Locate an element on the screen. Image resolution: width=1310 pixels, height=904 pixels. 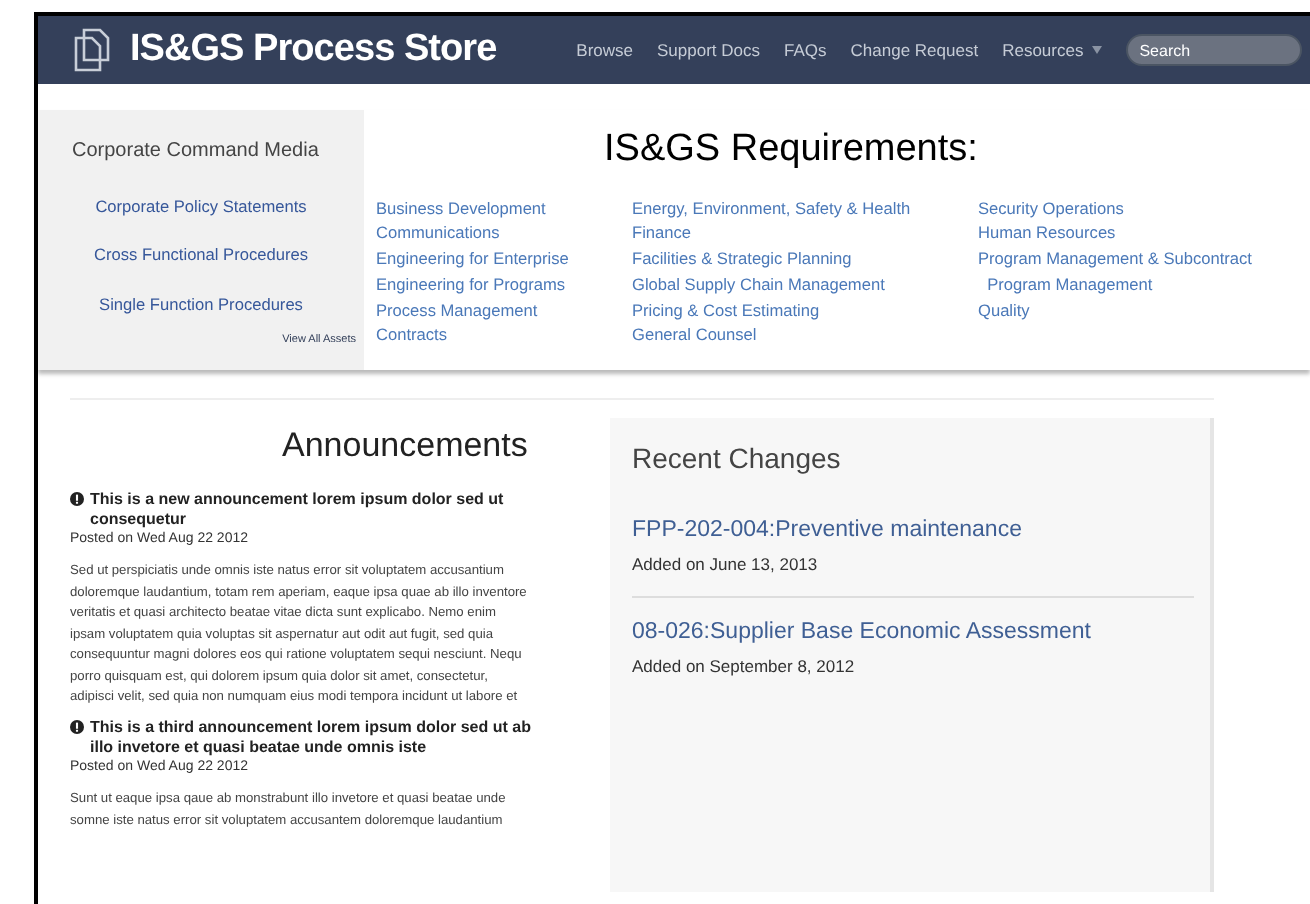
requirement-link: Global Supply Chain Management is located at coordinates (805, 284).